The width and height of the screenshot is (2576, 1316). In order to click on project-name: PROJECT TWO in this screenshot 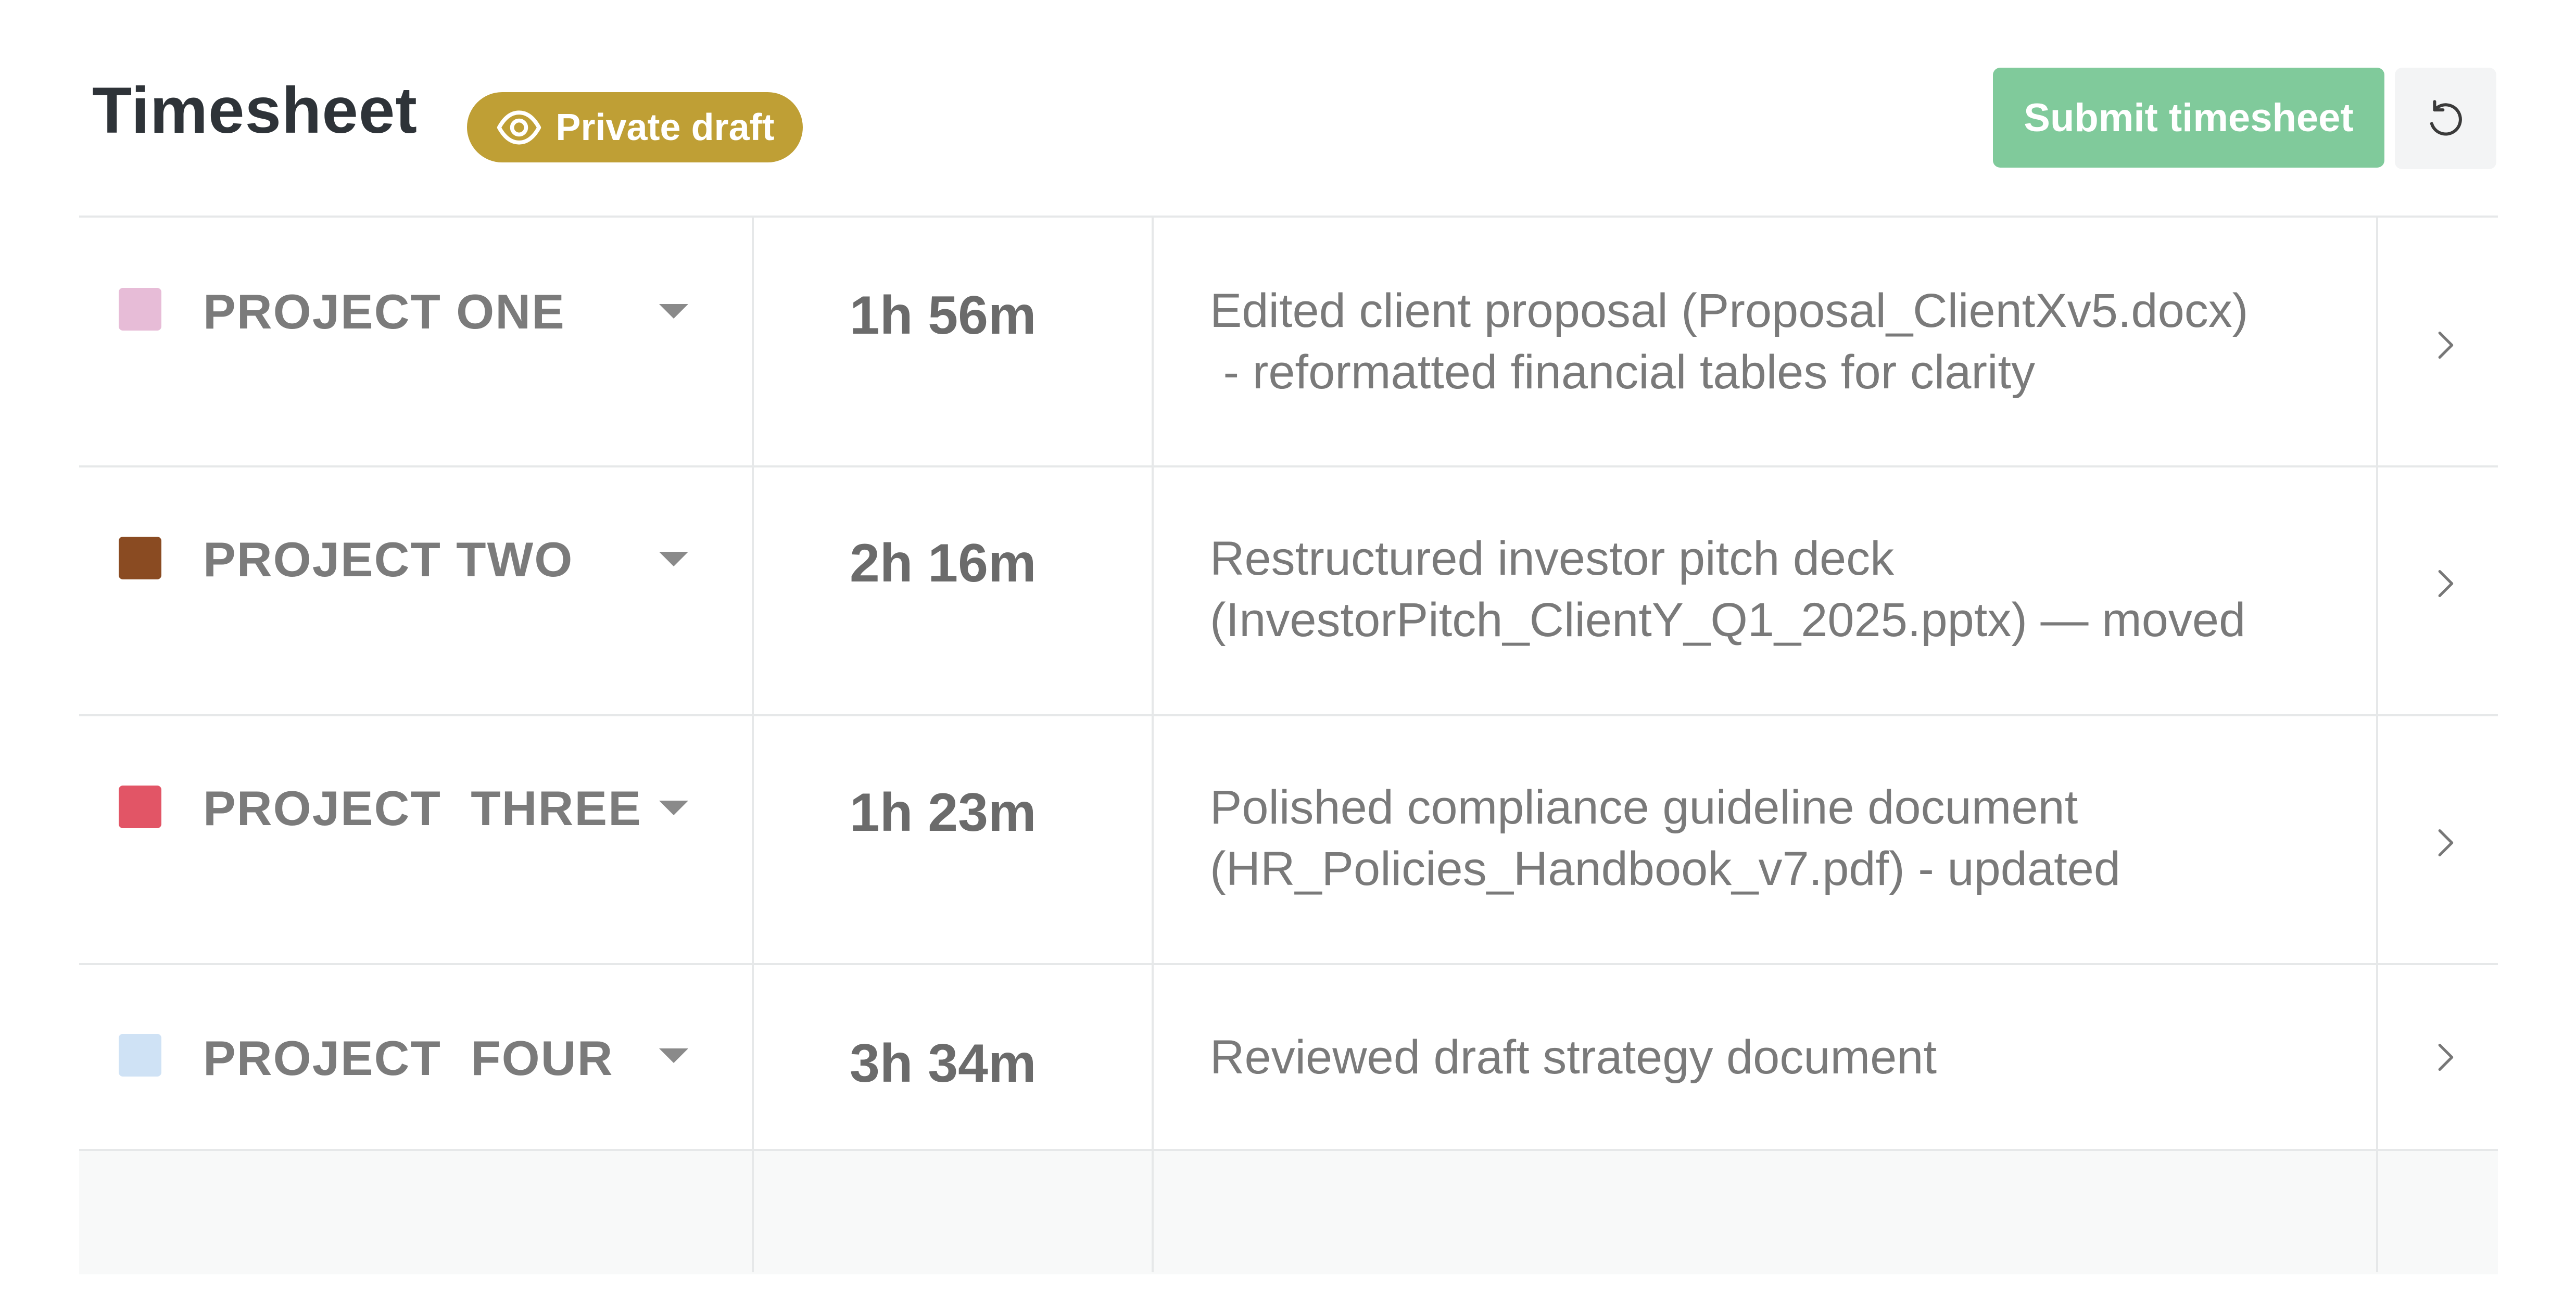, I will do `click(388, 559)`.